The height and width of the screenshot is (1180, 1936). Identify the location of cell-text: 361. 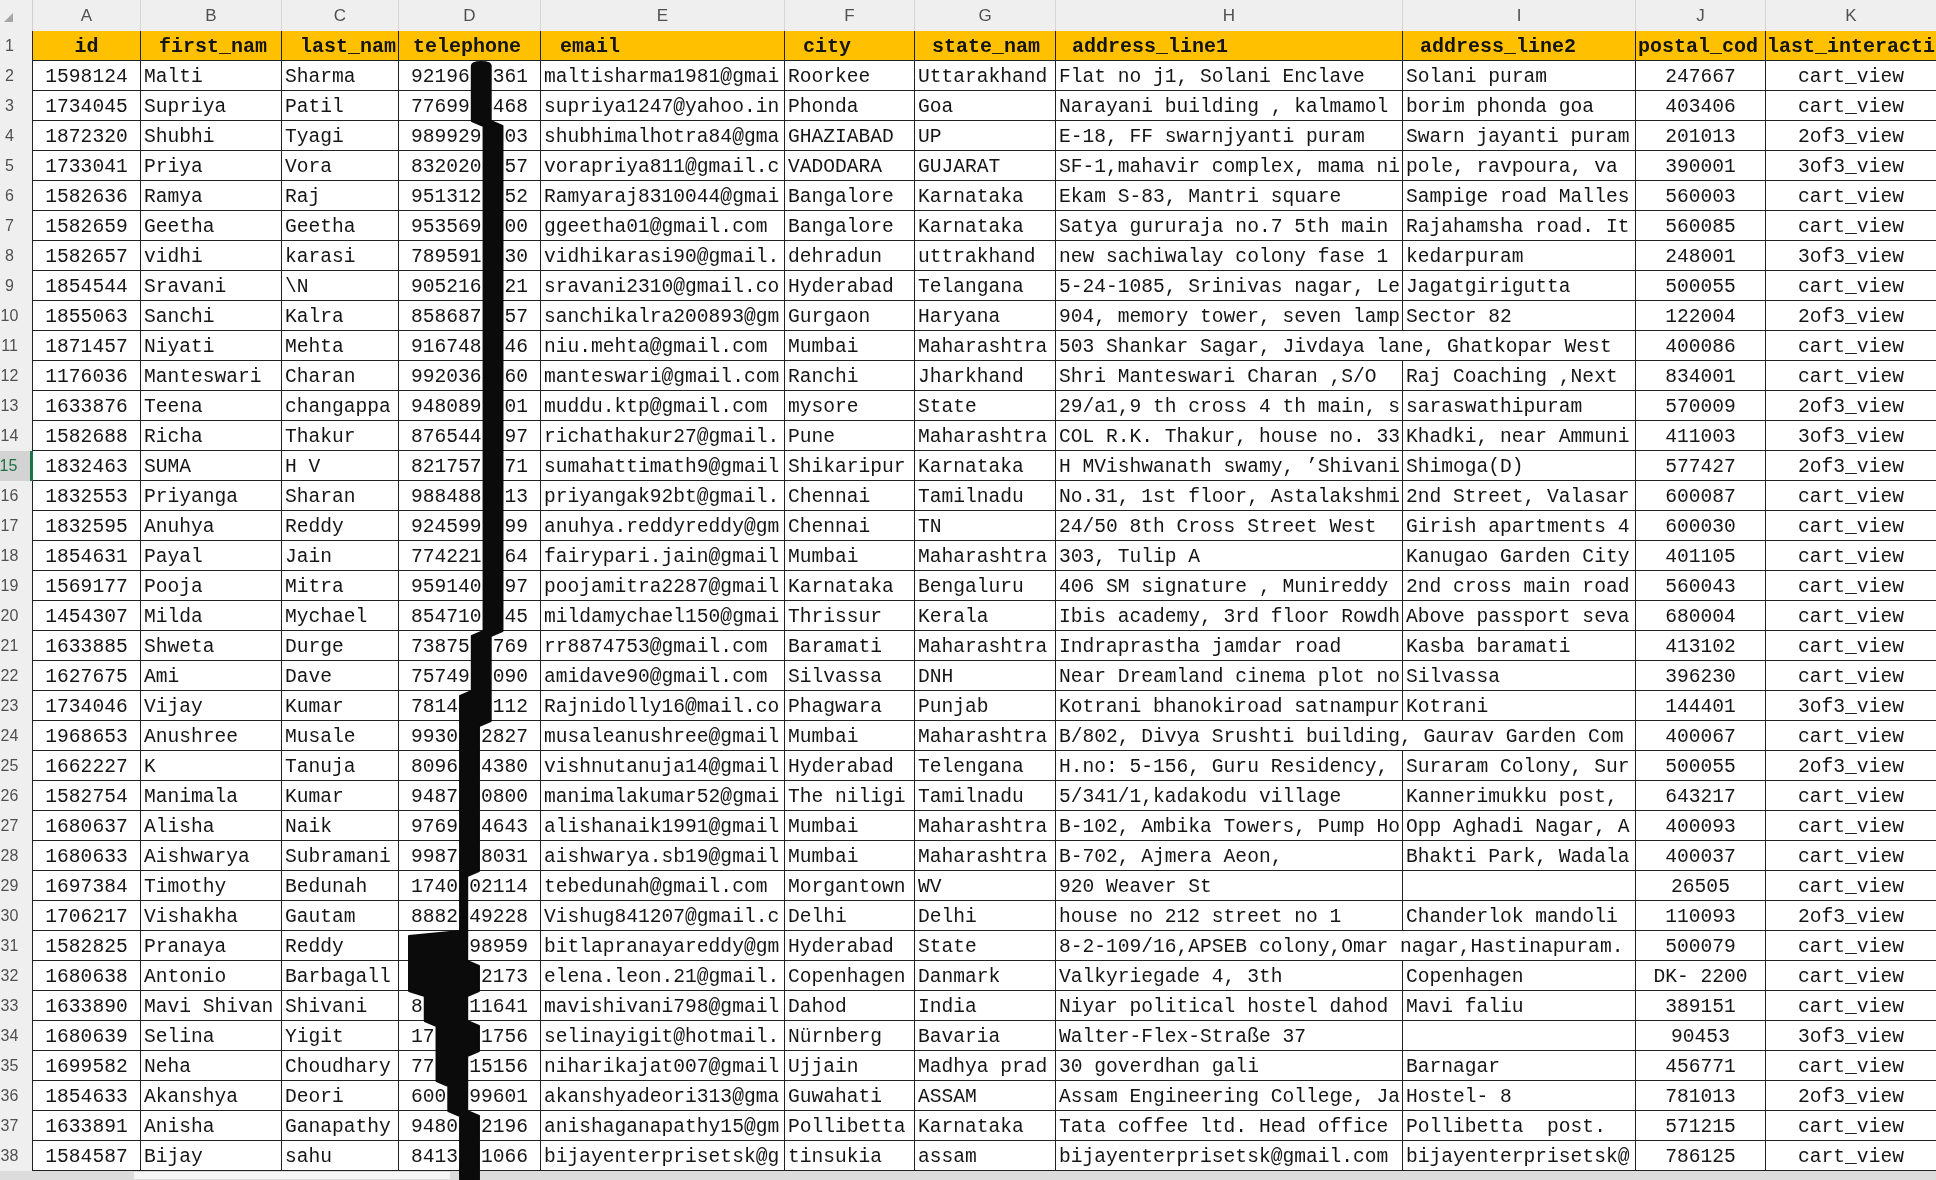
(510, 77).